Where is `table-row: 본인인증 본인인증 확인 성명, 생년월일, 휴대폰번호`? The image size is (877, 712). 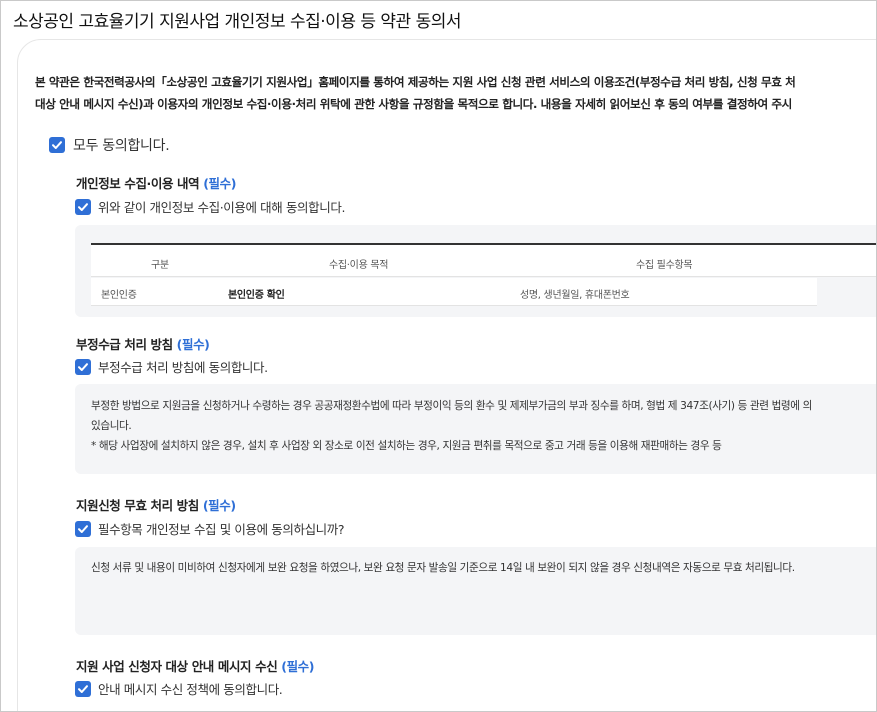 table-row: 본인인증 본인인증 확인 성명, 생년월일, 휴대폰번호 is located at coordinates (454, 292).